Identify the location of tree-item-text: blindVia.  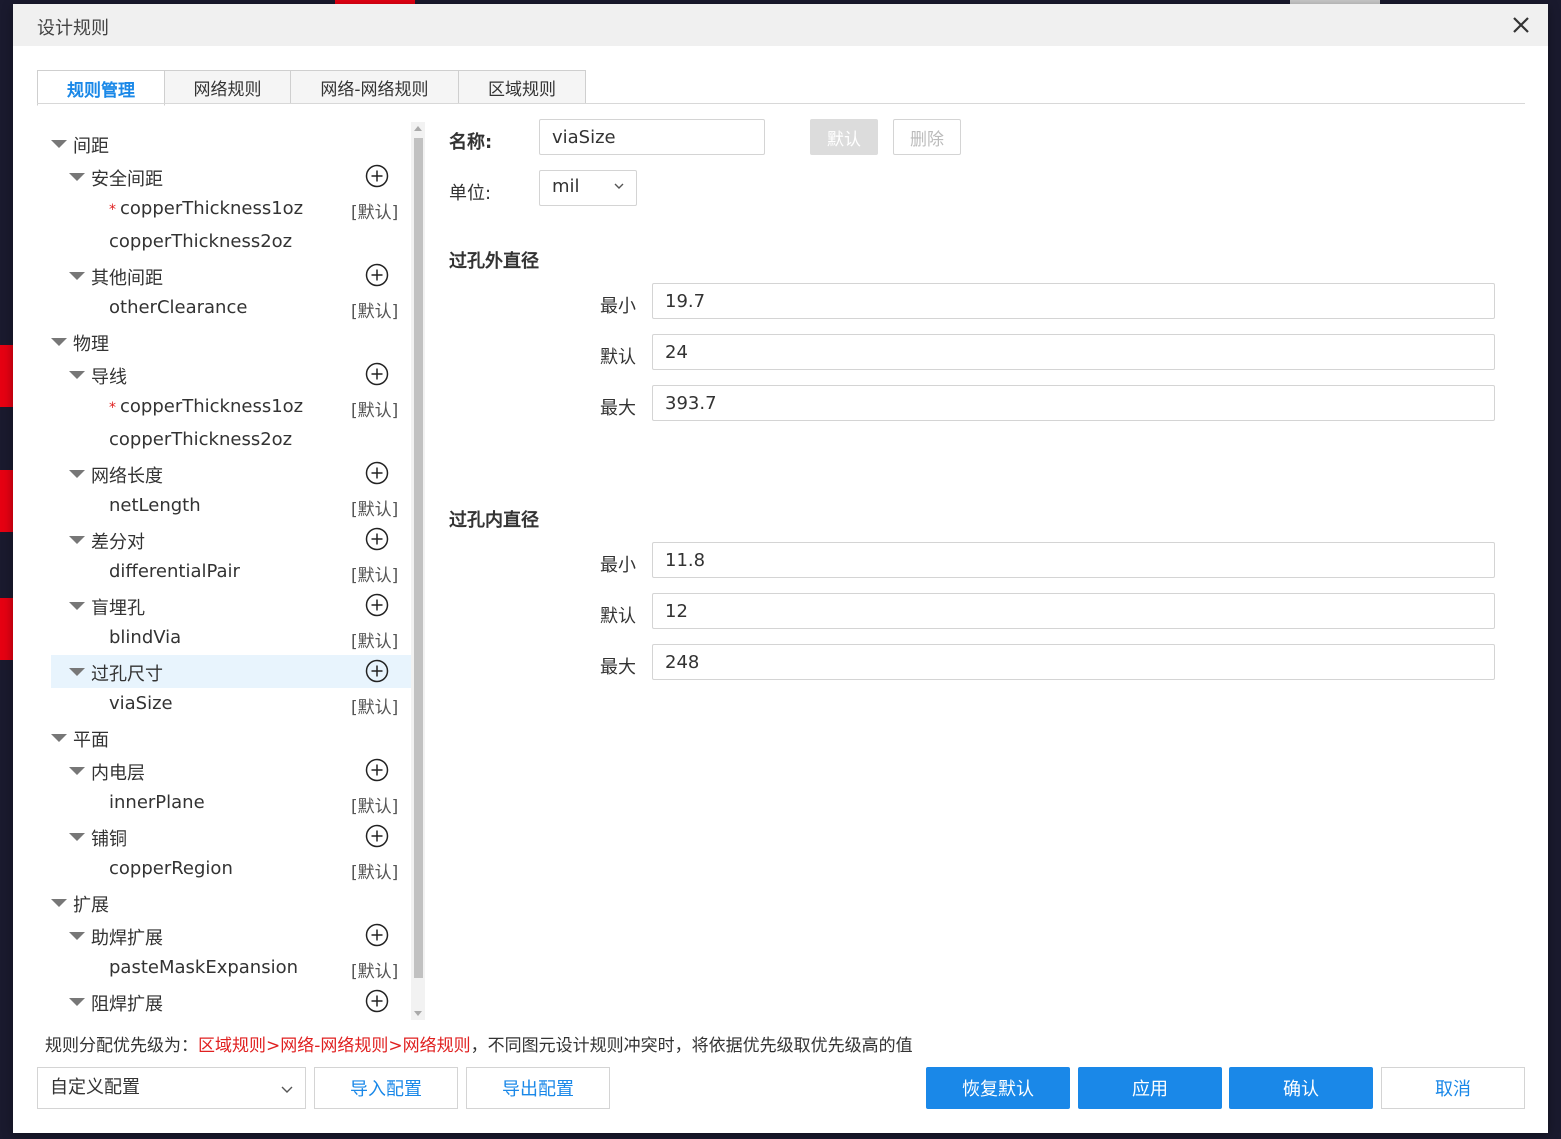
(145, 637).